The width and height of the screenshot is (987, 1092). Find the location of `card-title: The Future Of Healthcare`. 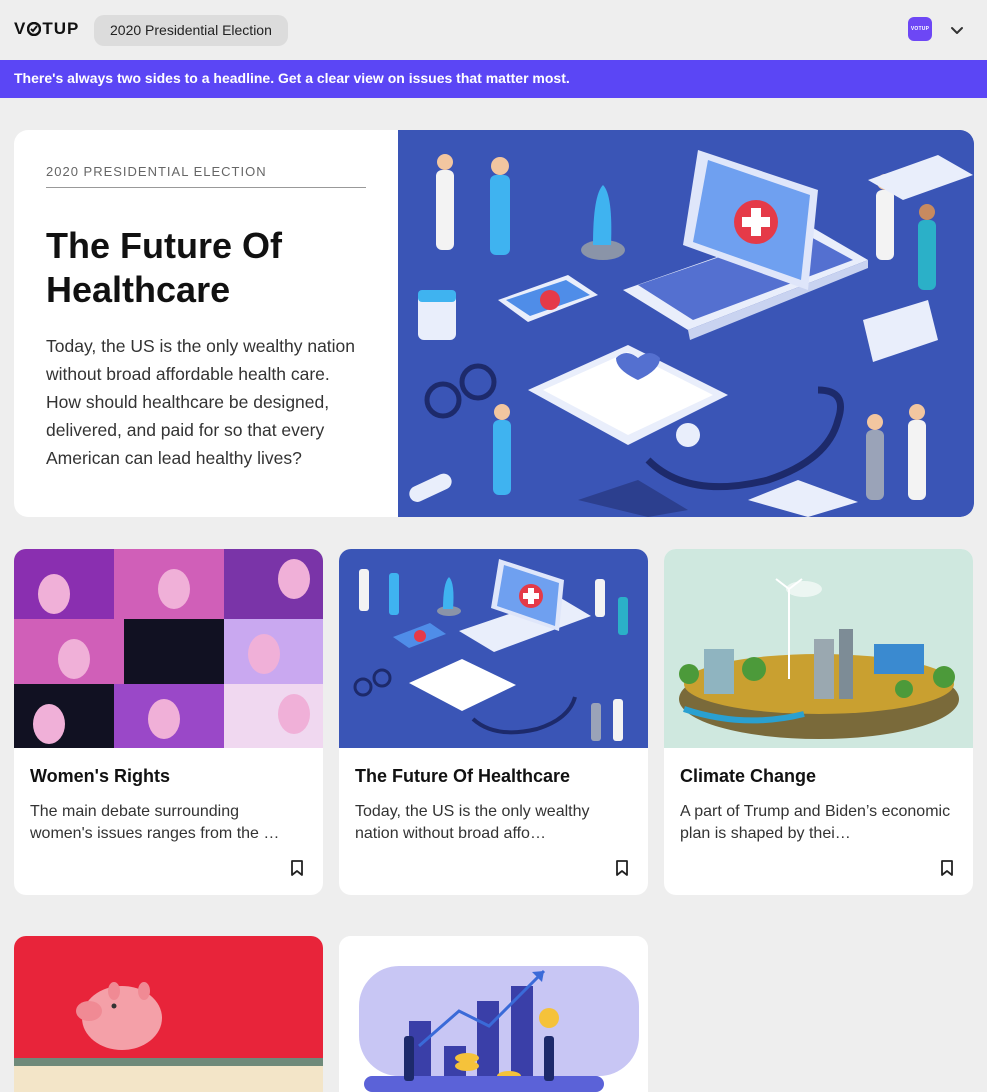

card-title: The Future Of Healthcare is located at coordinates (462, 776).